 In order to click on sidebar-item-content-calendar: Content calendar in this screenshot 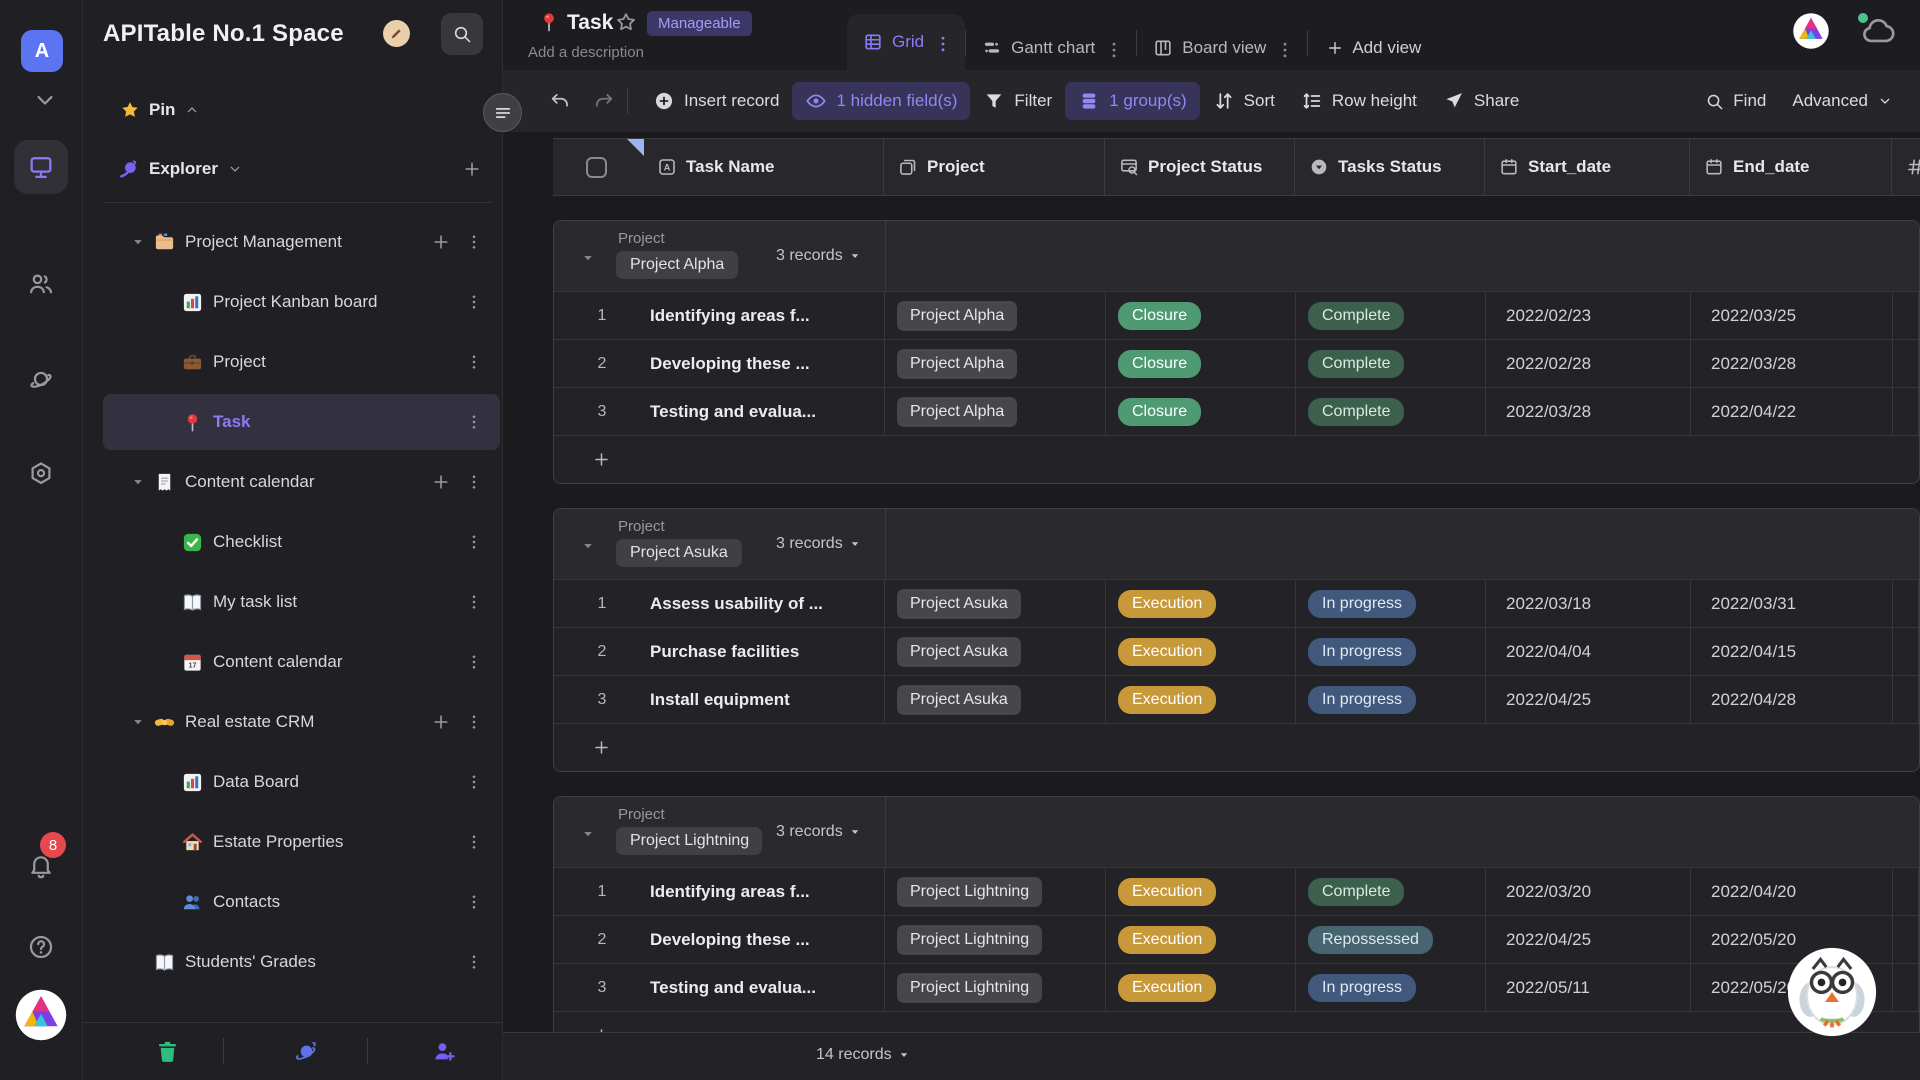, I will do `click(292, 482)`.